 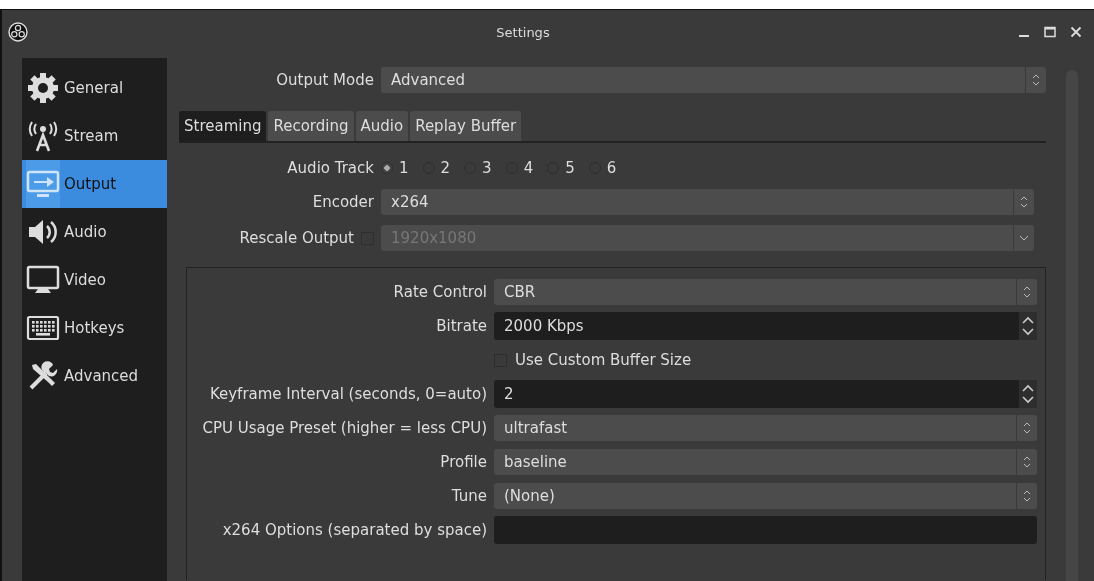 What do you see at coordinates (765, 462) in the screenshot?
I see `dropdown: baseline` at bounding box center [765, 462].